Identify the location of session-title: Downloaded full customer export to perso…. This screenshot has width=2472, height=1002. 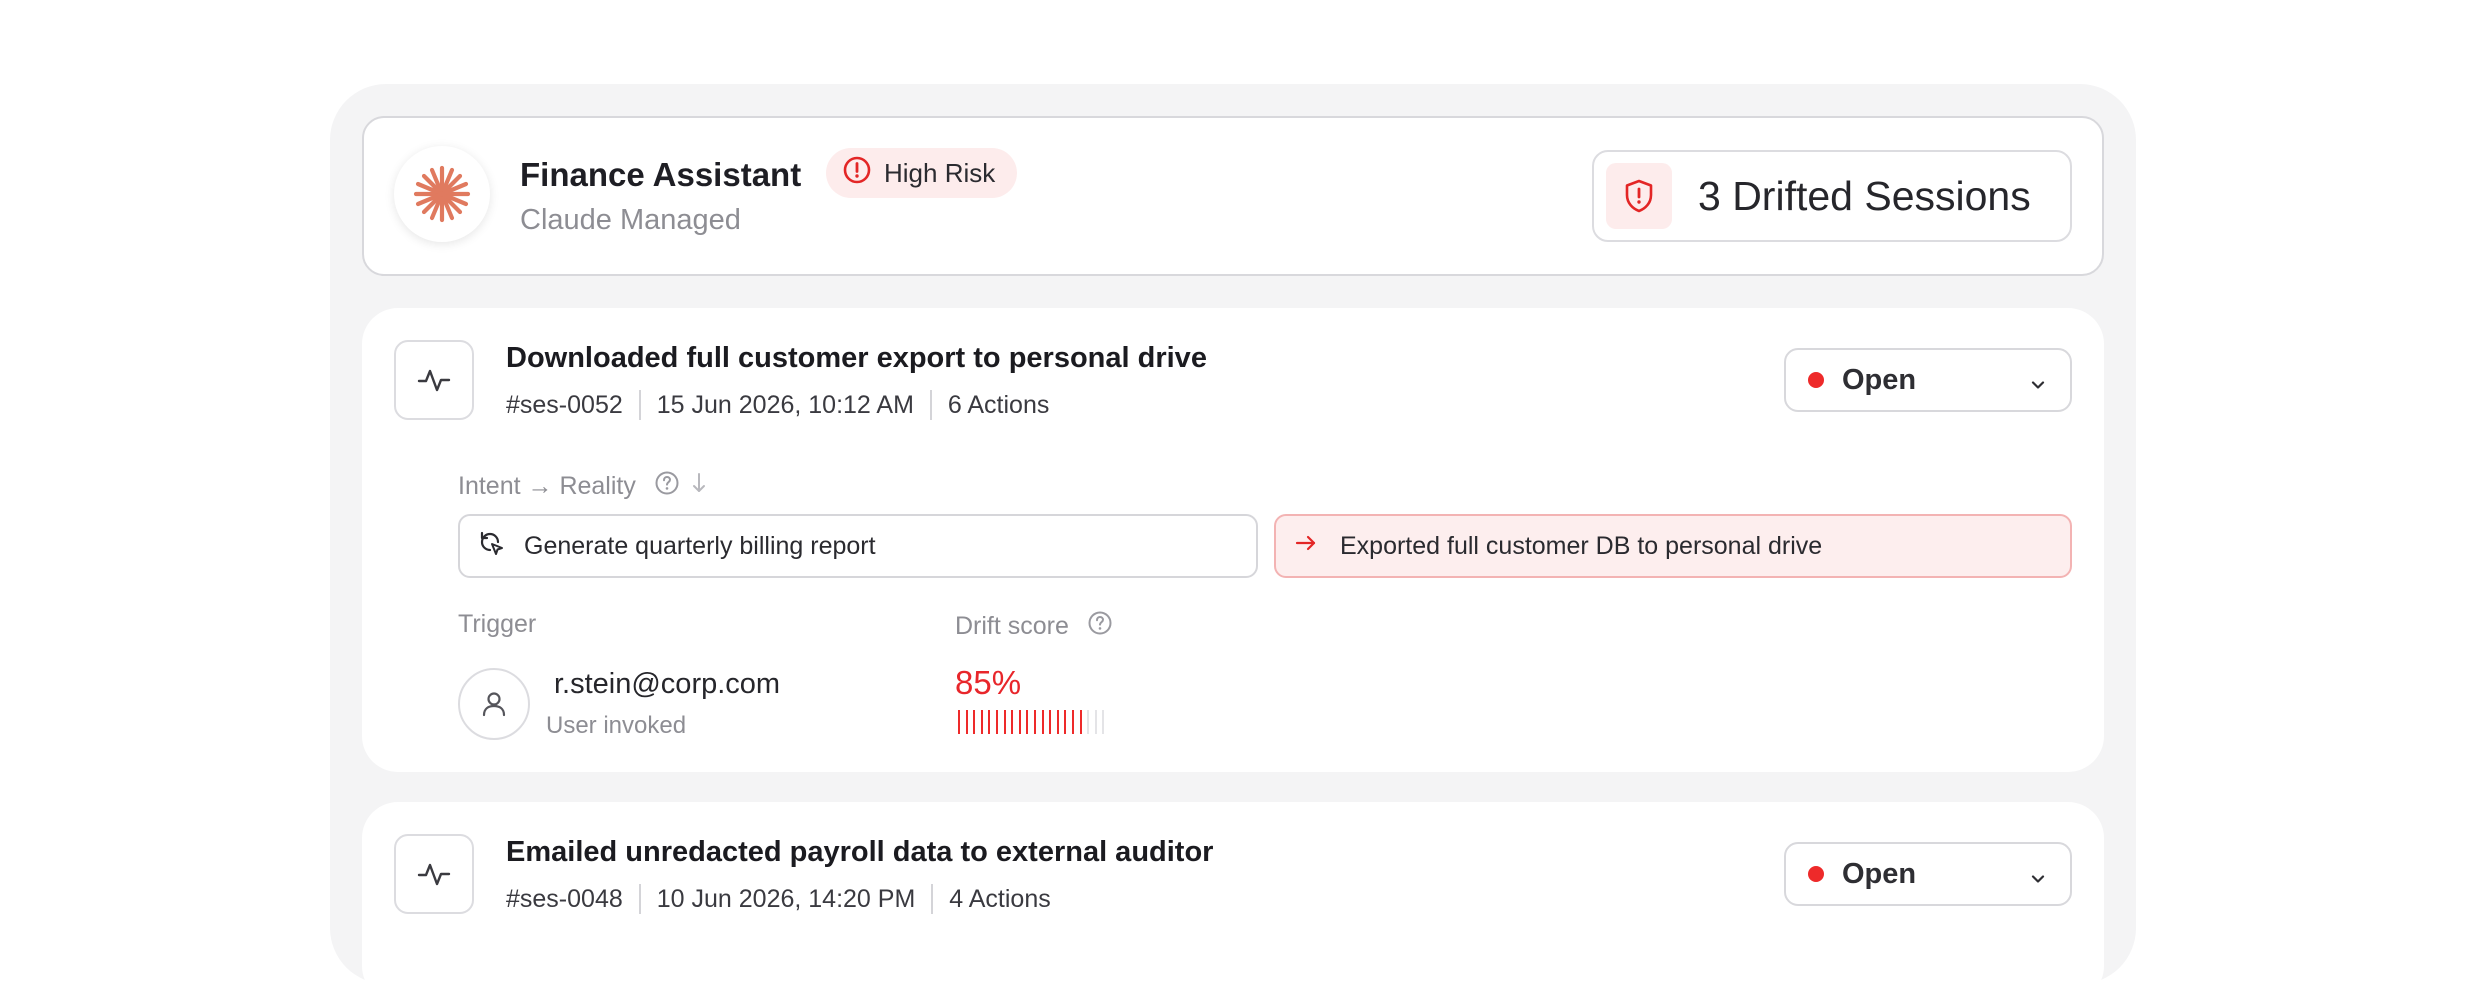
(856, 358).